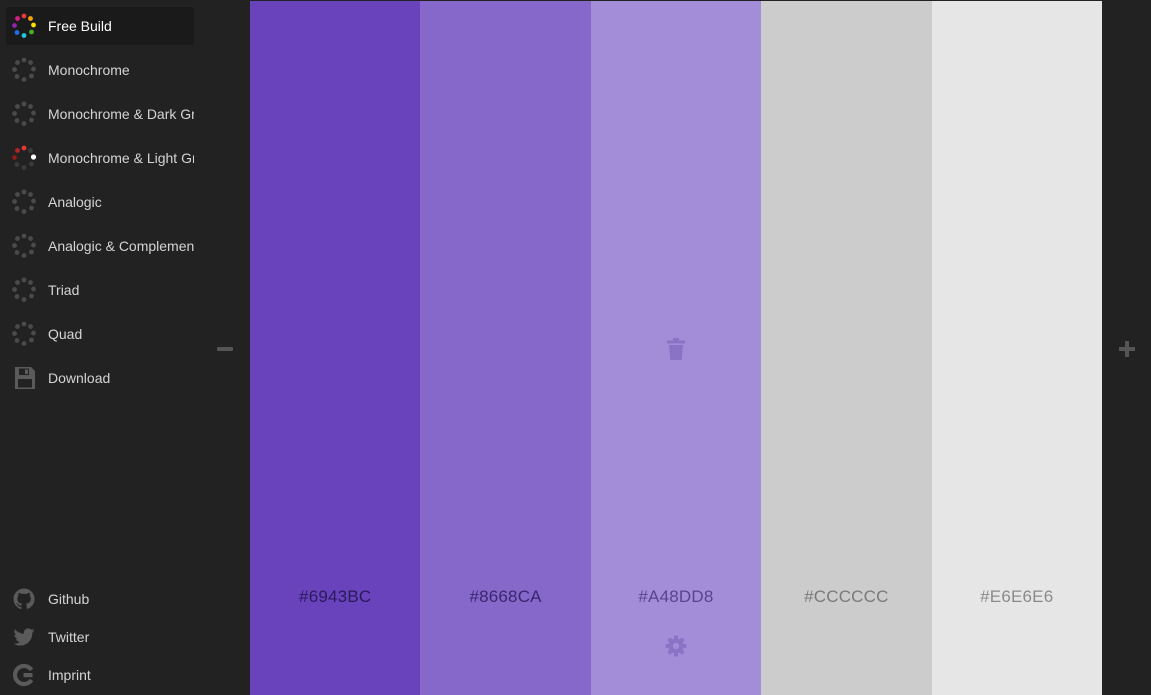 The image size is (1151, 695). I want to click on sidebar-item-label: Analogic, so click(75, 202).